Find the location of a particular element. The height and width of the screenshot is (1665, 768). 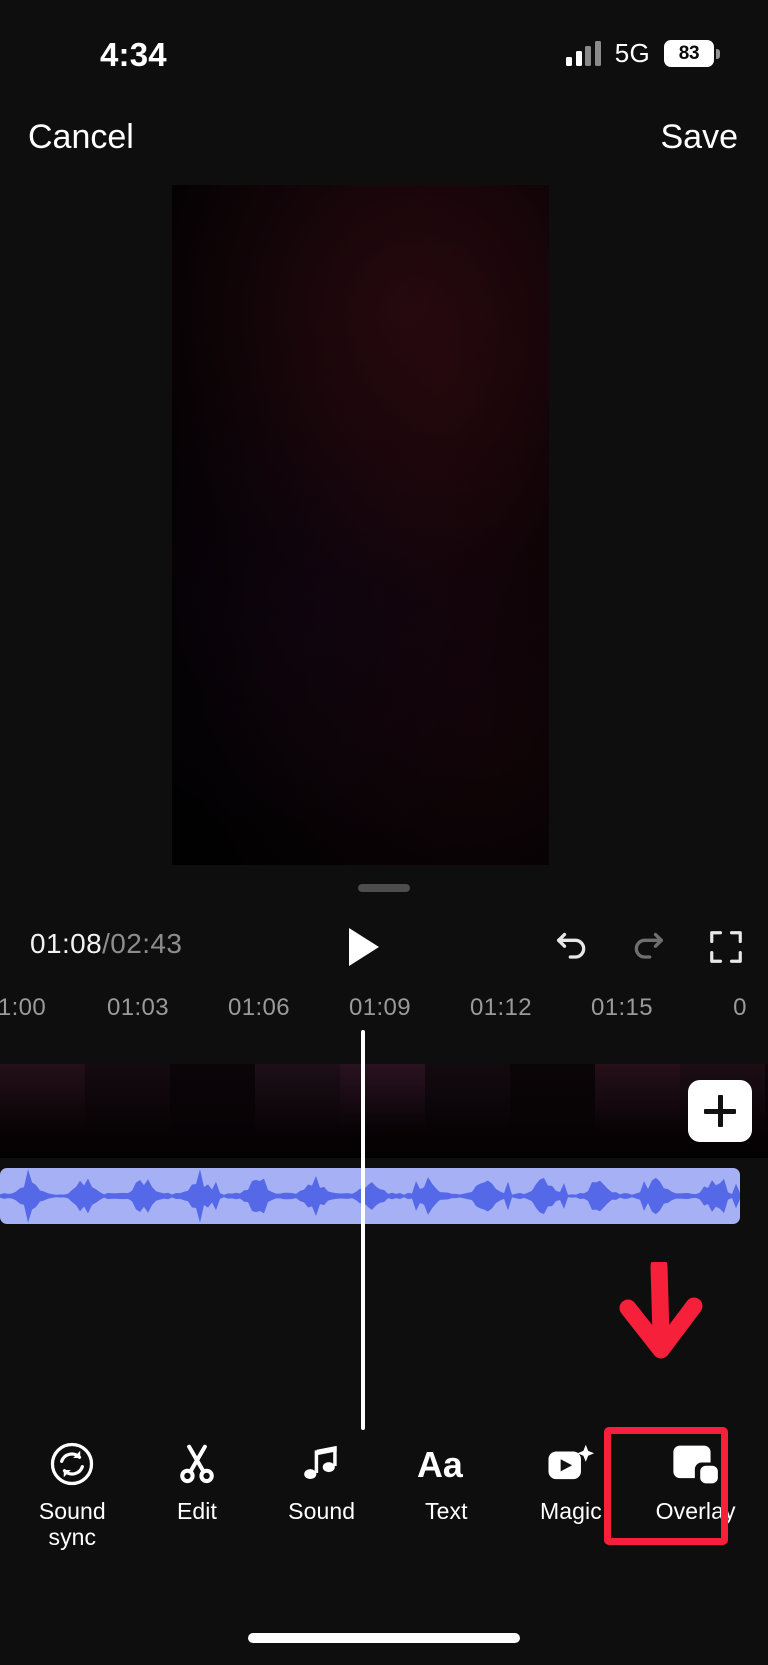

audio-waveform is located at coordinates (370, 1196).